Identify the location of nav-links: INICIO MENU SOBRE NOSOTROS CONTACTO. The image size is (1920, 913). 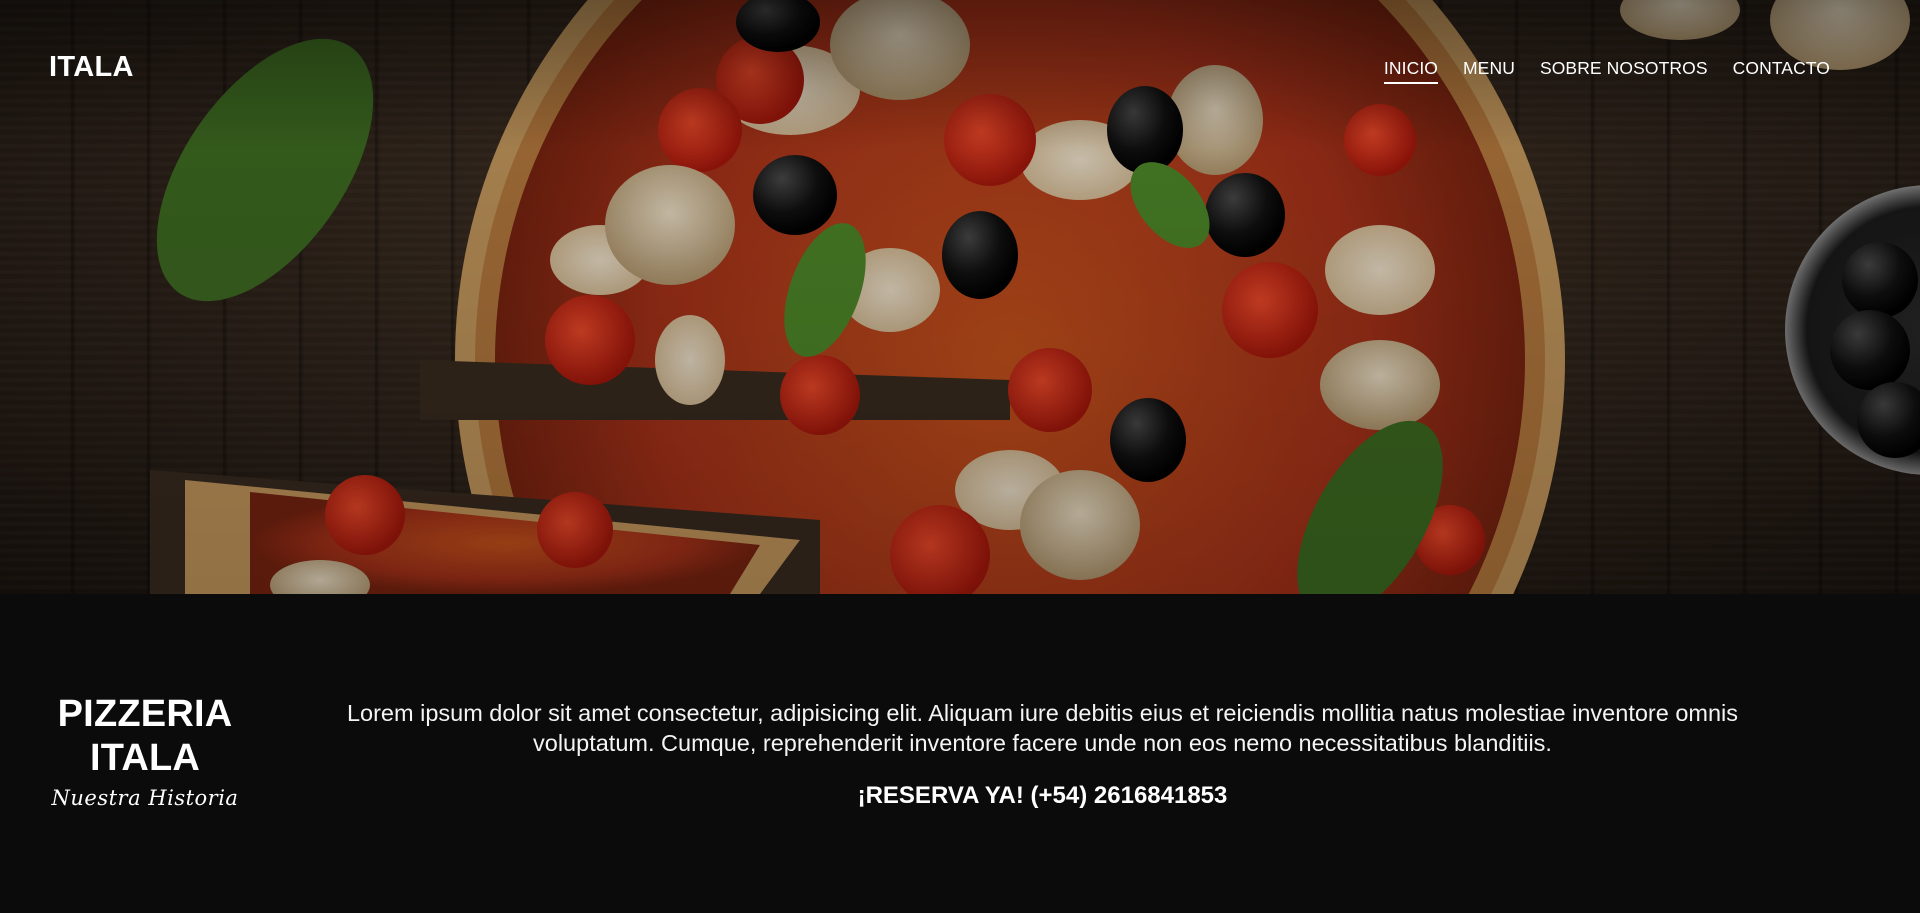
(1606, 71).